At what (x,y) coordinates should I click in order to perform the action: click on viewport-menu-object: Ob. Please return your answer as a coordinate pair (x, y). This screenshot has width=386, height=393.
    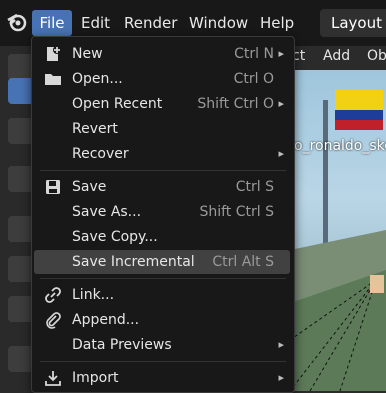
    Looking at the image, I should click on (376, 56).